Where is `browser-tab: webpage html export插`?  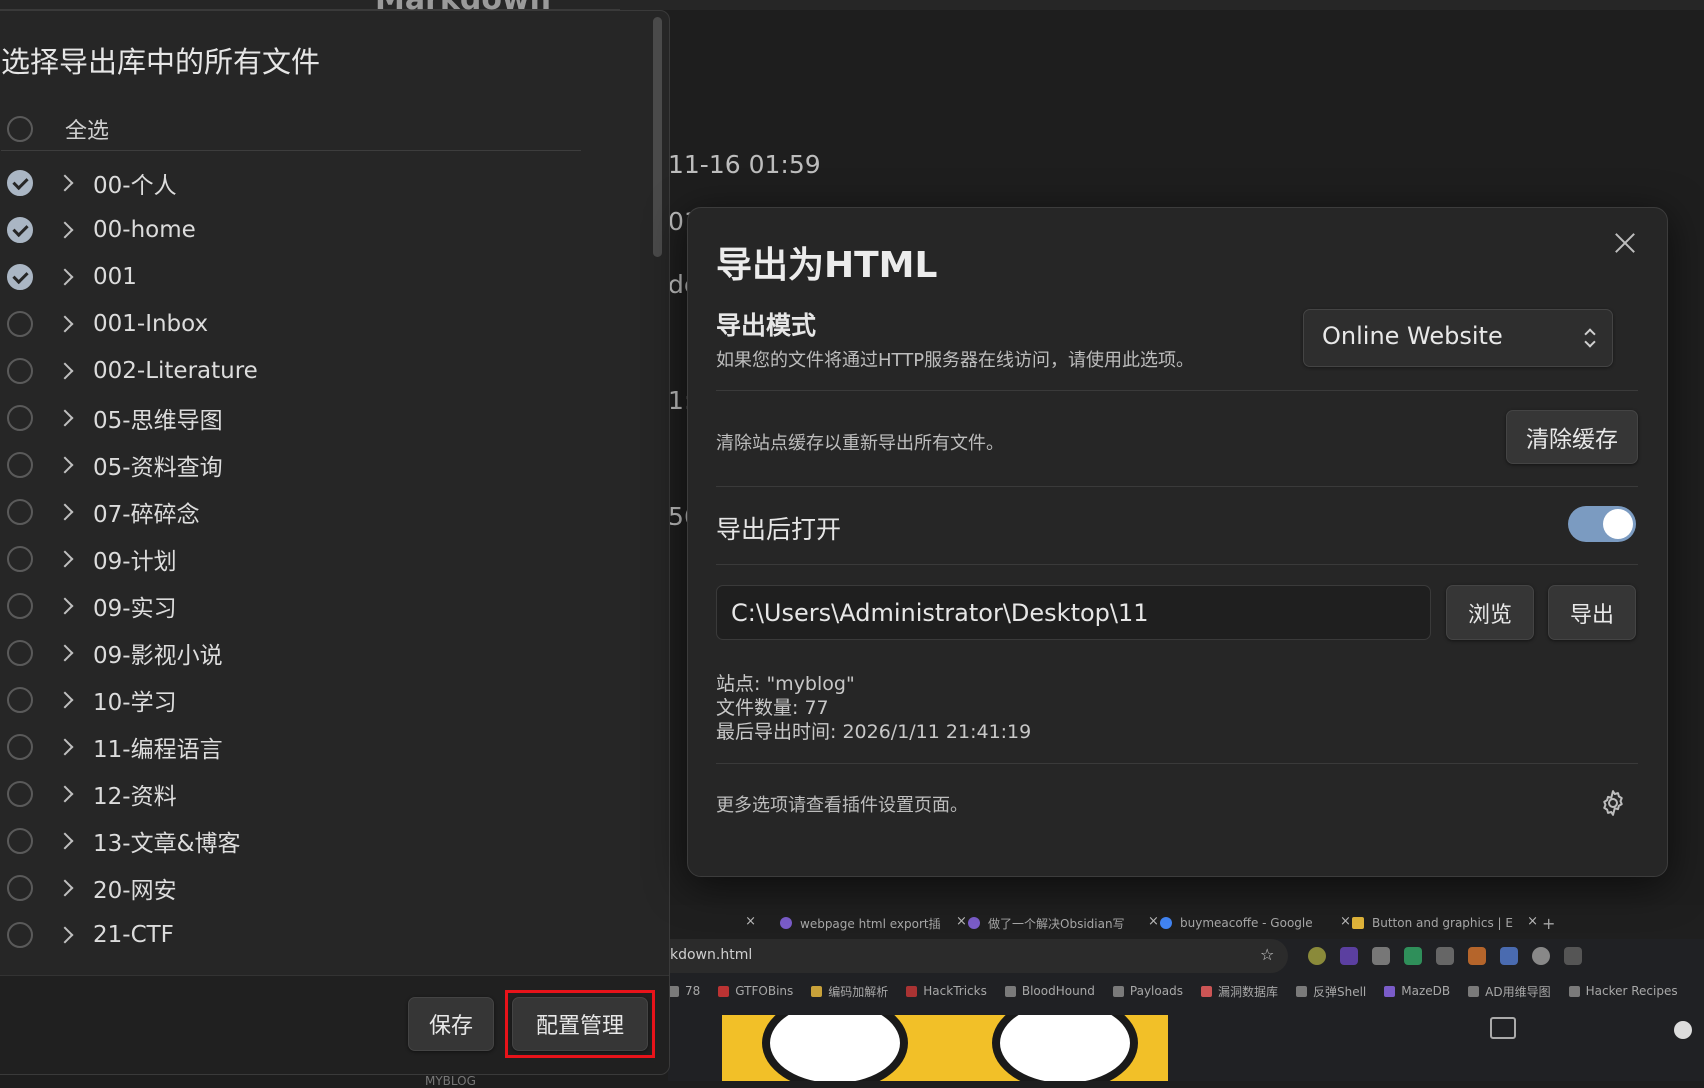 browser-tab: webpage html export插 is located at coordinates (869, 923).